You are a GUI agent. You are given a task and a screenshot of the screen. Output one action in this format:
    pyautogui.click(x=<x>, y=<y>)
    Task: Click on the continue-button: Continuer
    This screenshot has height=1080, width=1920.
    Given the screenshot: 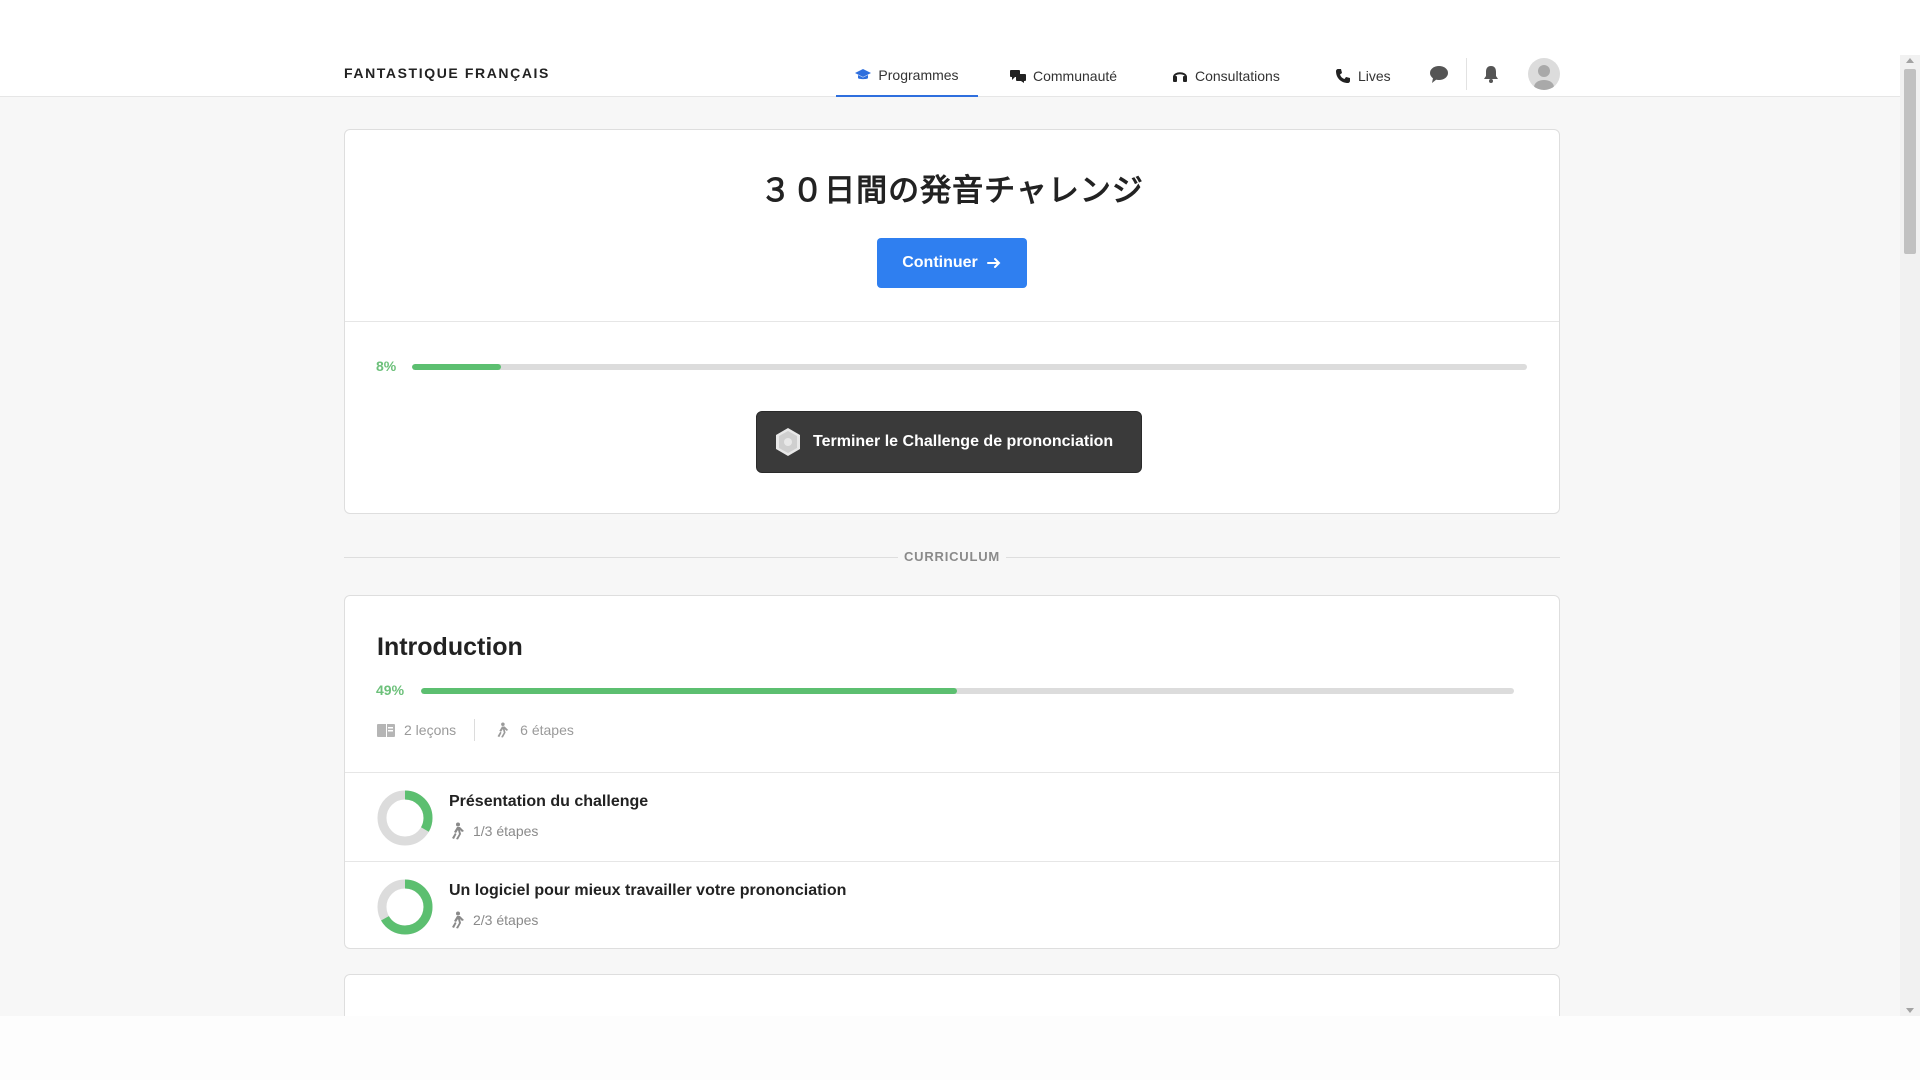 What is the action you would take?
    pyautogui.click(x=952, y=263)
    